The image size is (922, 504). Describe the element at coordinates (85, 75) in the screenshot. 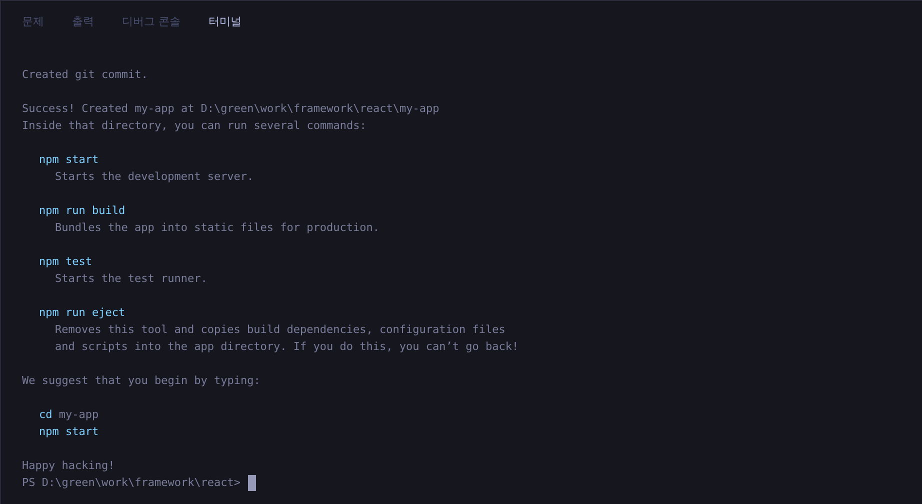

I see `output-text: Created git commit.` at that location.